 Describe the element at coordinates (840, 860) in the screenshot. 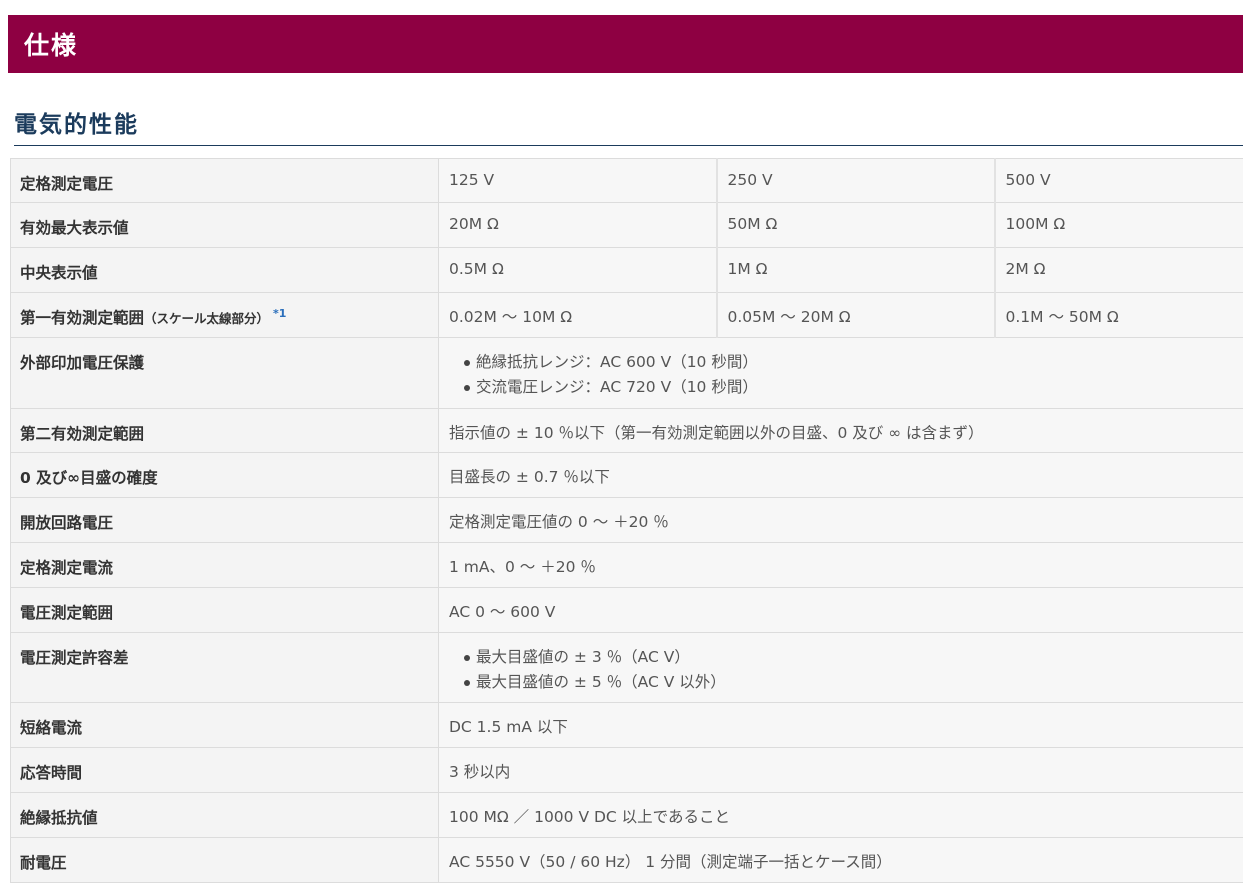

I see `cell-value: AC 5550 V（50 / 60 Hz） 1 分間（測定端子一括とケース間）` at that location.